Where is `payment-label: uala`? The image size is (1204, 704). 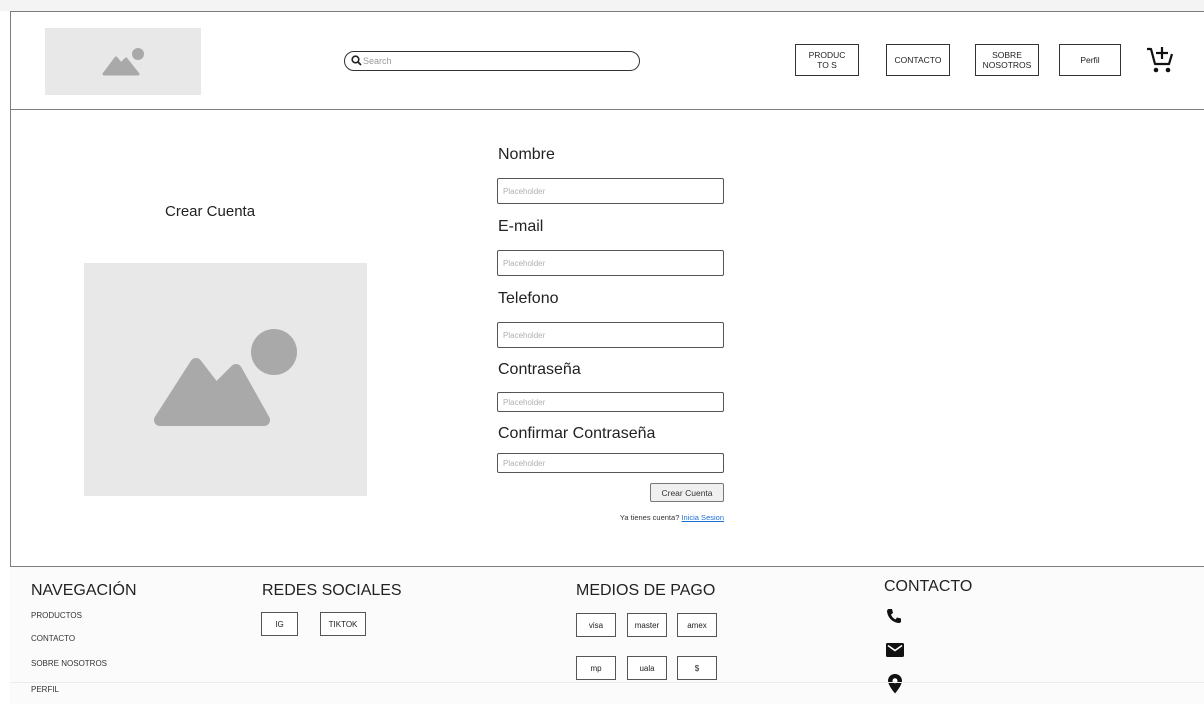 payment-label: uala is located at coordinates (647, 668).